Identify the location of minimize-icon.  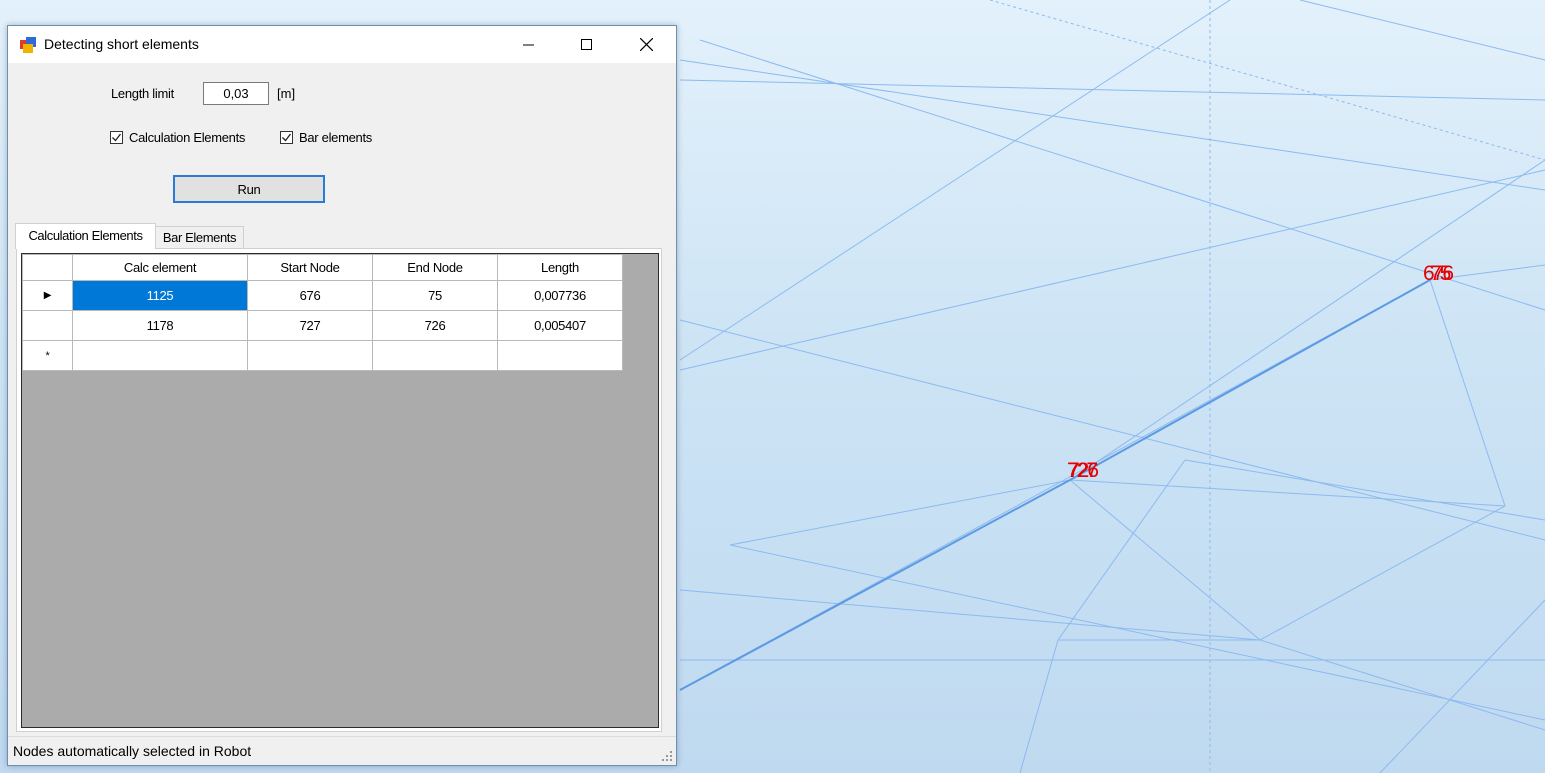
(528, 44).